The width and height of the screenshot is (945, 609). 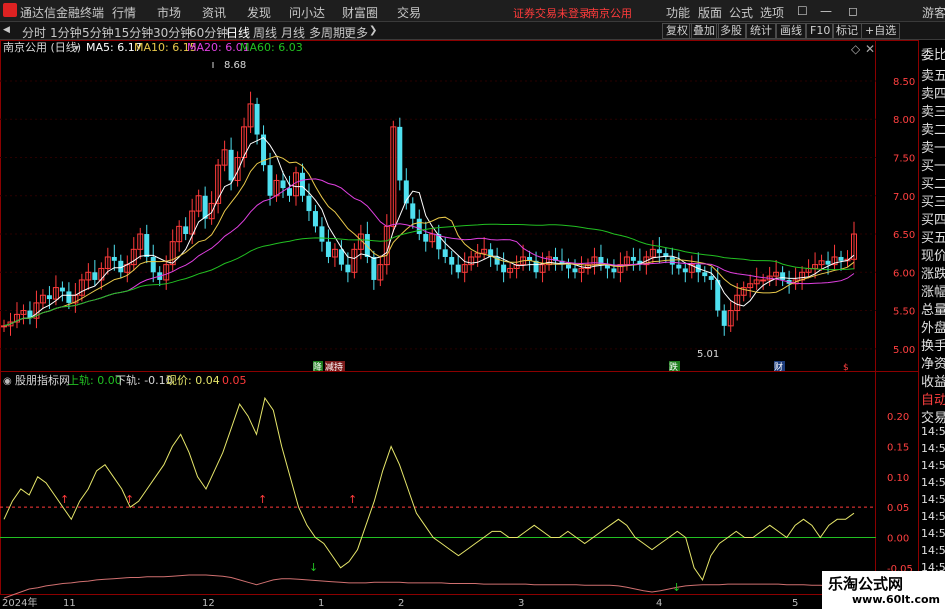 I want to click on price-tick-label: 5.00, so click(x=904, y=350).